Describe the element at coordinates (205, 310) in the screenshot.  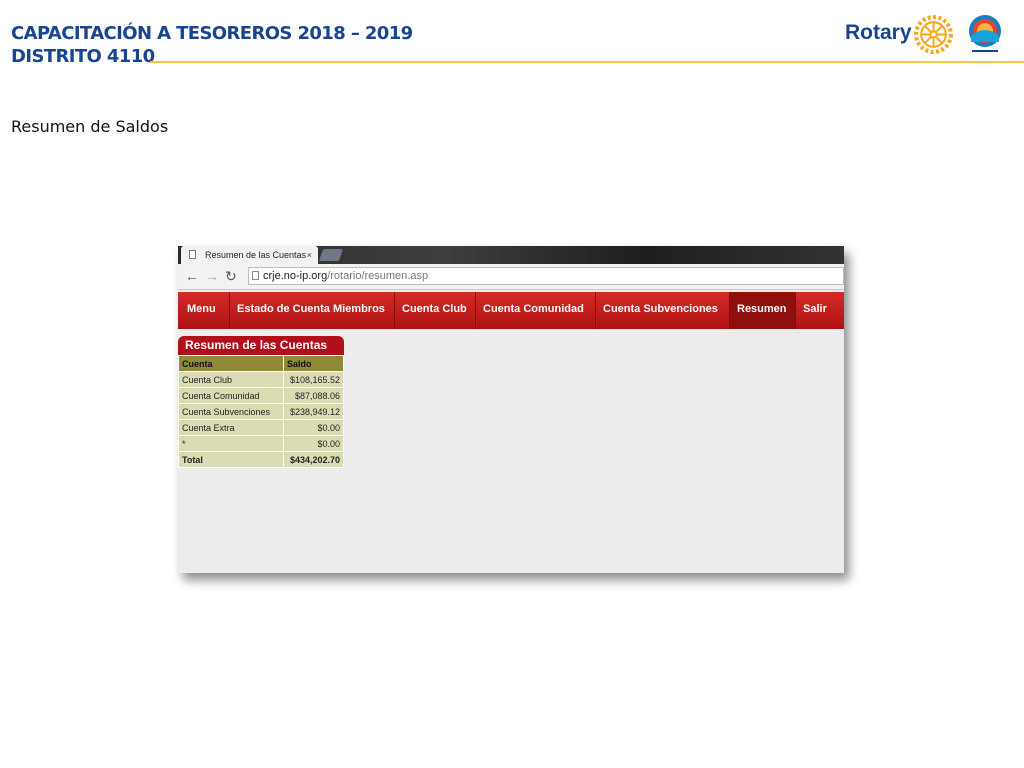
I see `menu-item-menu: Menu` at that location.